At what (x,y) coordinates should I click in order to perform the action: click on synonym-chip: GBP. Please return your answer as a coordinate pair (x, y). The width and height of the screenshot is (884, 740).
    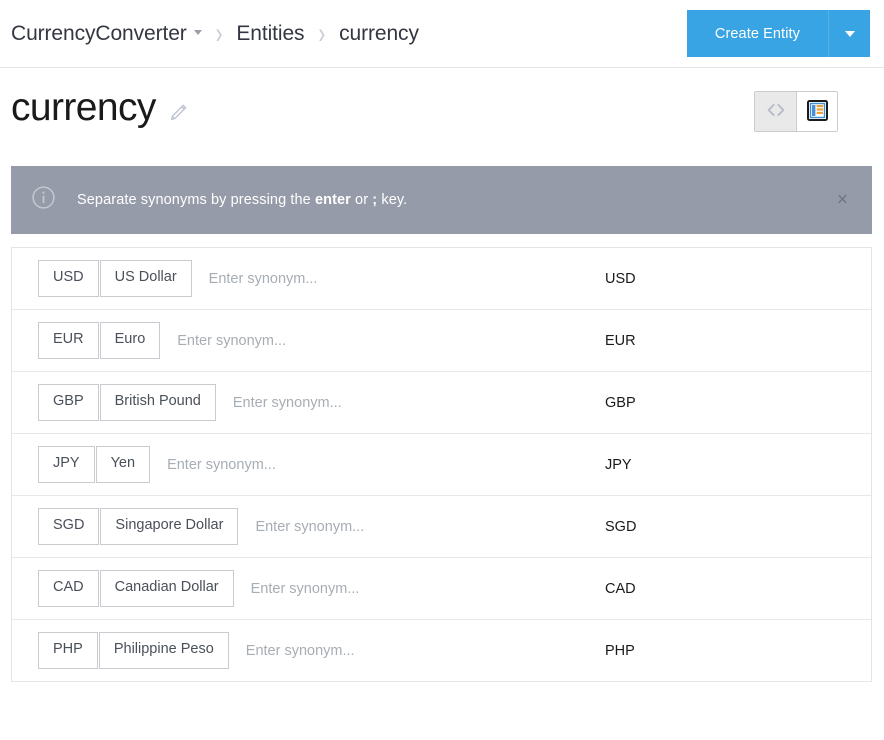
    Looking at the image, I should click on (68, 402).